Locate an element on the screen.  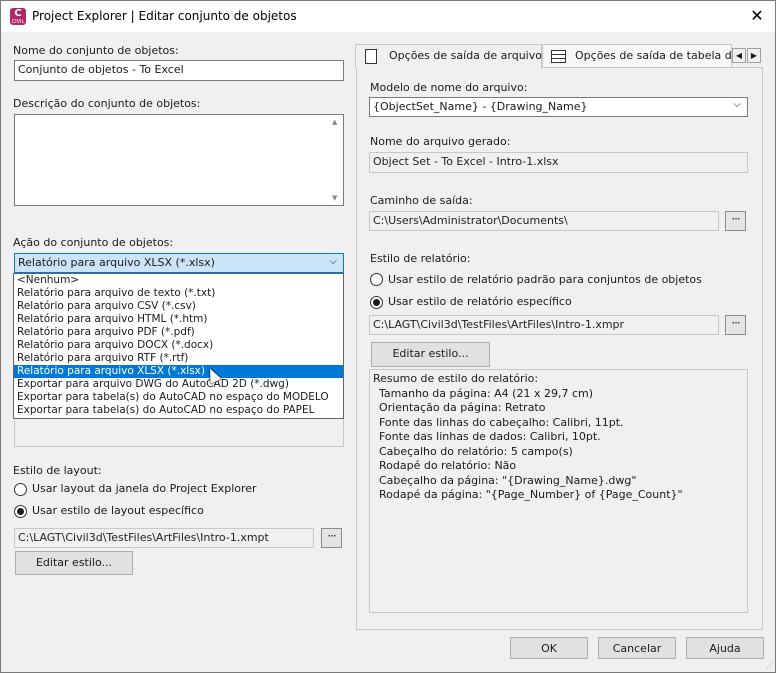
description-scrollbar: ▲ ▼ is located at coordinates (336, 160).